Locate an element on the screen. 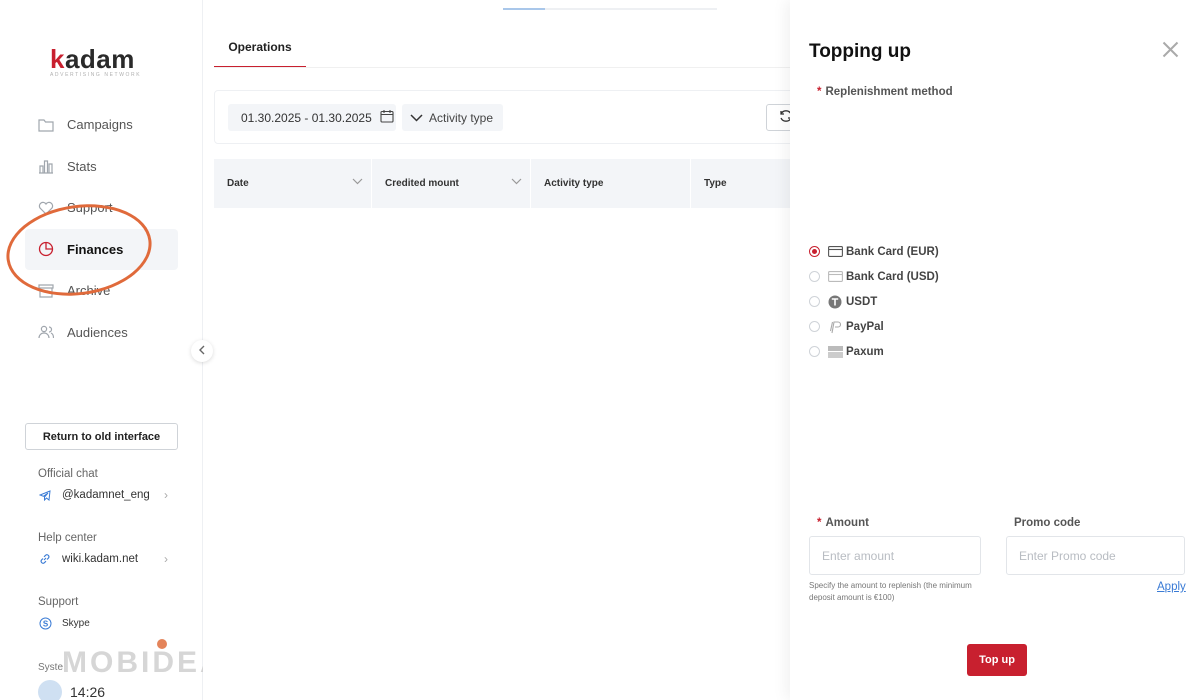 This screenshot has height=700, width=1200. support-block: Support S Skype is located at coordinates (108, 613).